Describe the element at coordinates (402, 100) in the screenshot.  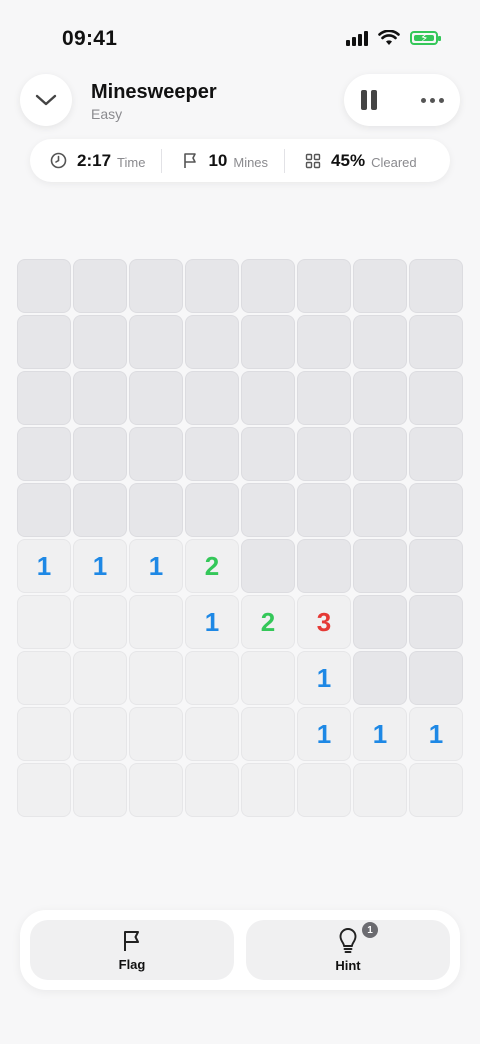
I see `header-actions` at that location.